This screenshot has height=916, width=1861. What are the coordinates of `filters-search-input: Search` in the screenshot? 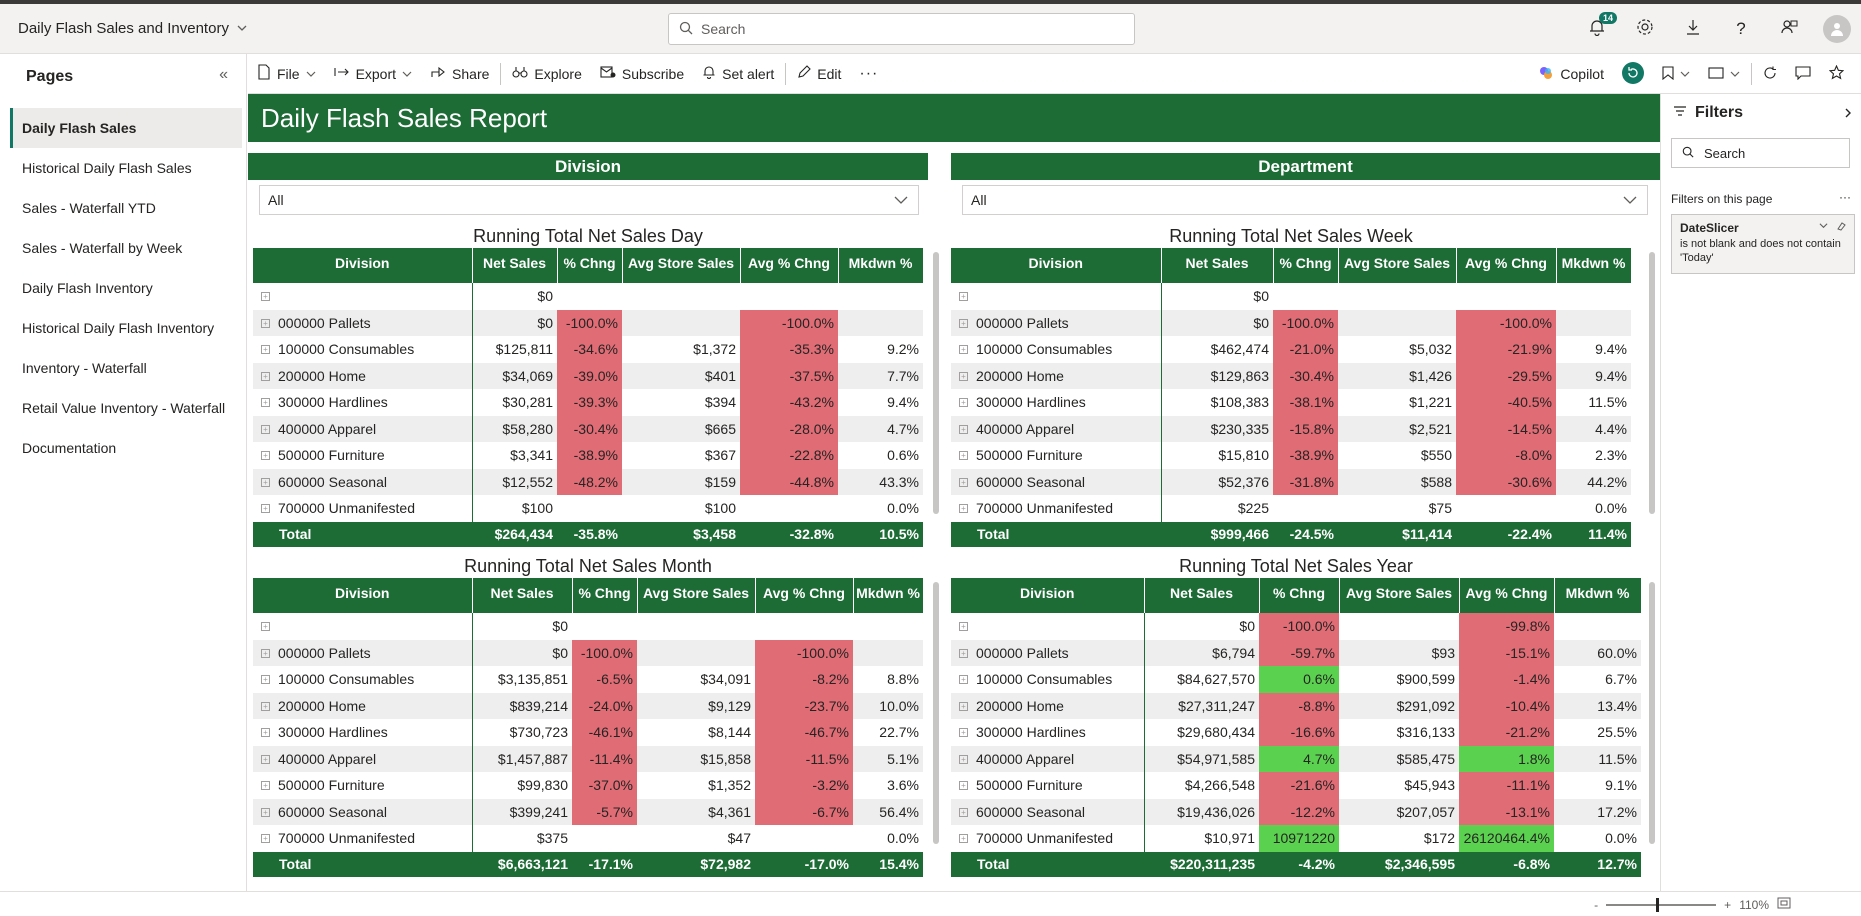 It's located at (1760, 153).